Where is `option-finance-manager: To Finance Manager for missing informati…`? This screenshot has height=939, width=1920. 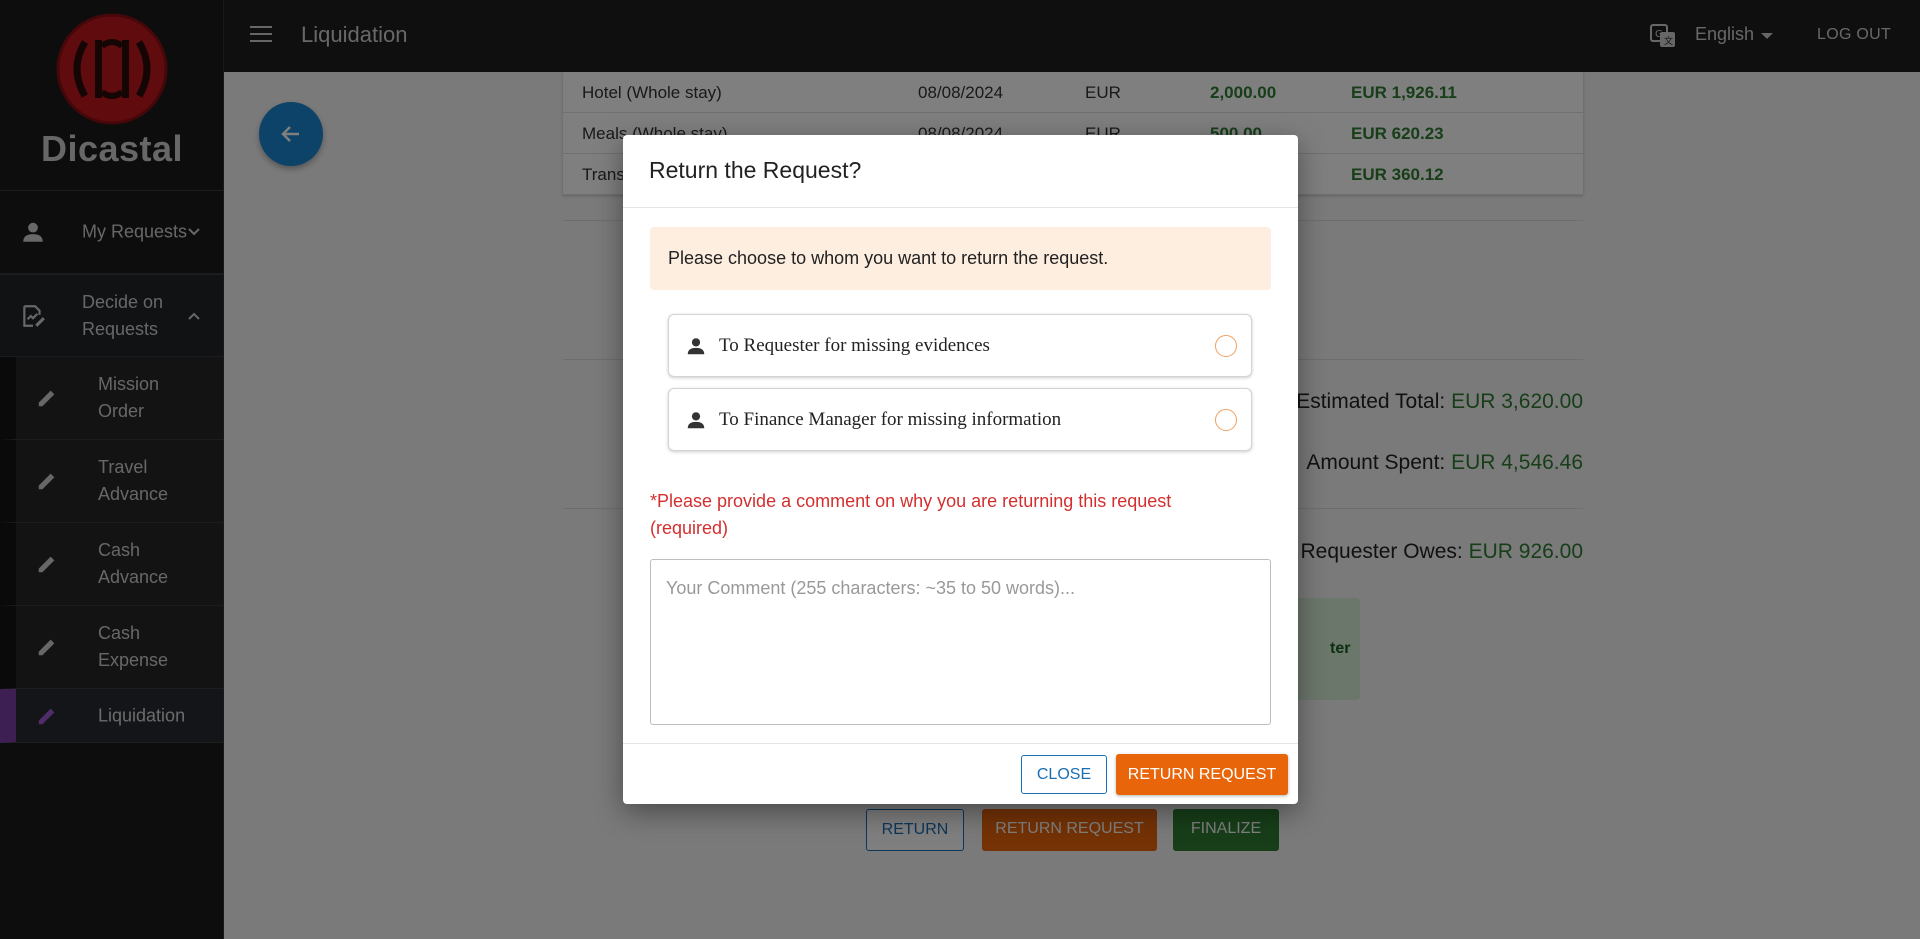
option-finance-manager: To Finance Manager for missing informati… is located at coordinates (960, 419).